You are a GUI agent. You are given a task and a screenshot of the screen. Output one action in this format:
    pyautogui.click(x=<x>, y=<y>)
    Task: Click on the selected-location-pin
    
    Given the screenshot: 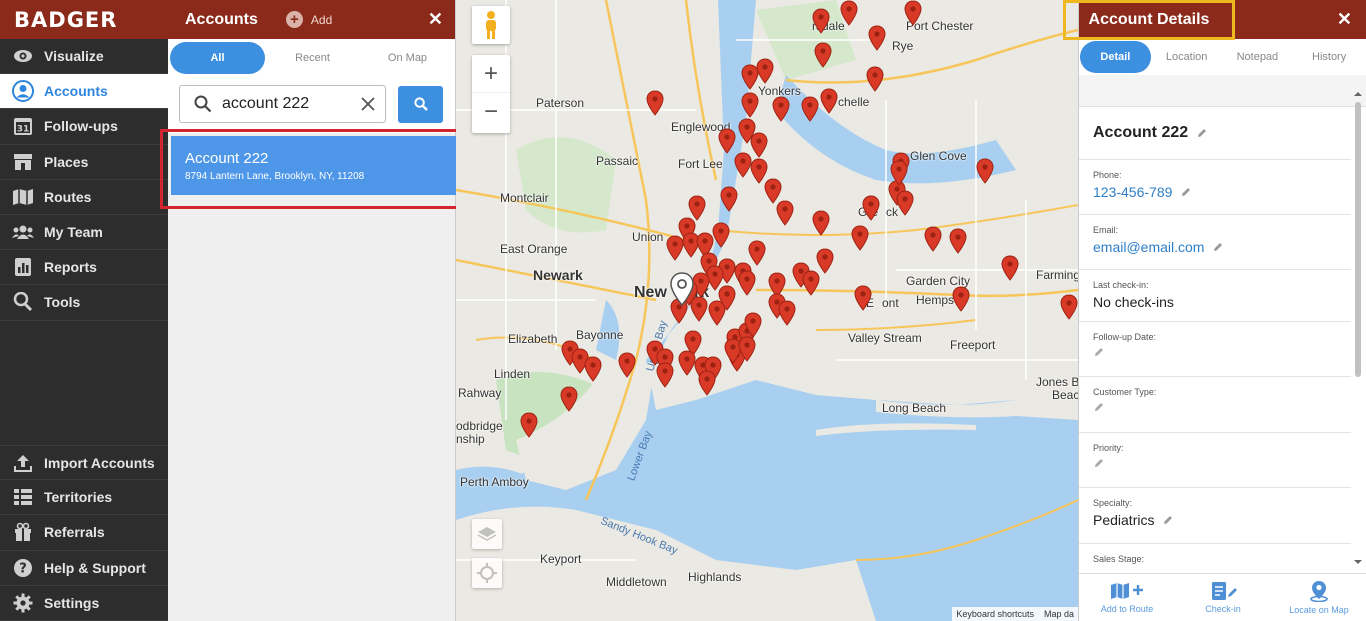 What is the action you would take?
    pyautogui.click(x=682, y=289)
    